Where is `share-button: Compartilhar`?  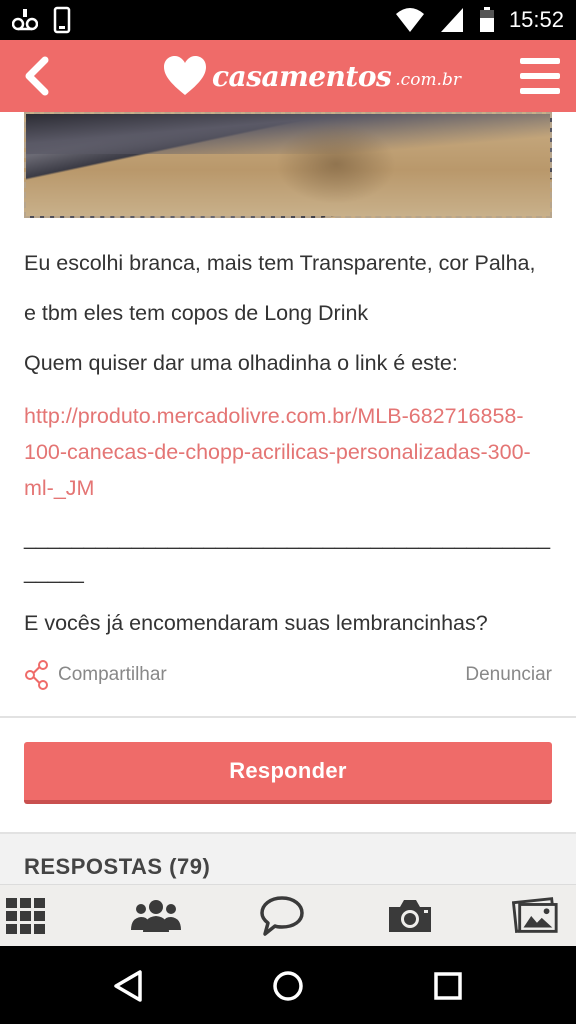
share-button: Compartilhar is located at coordinates (95, 675).